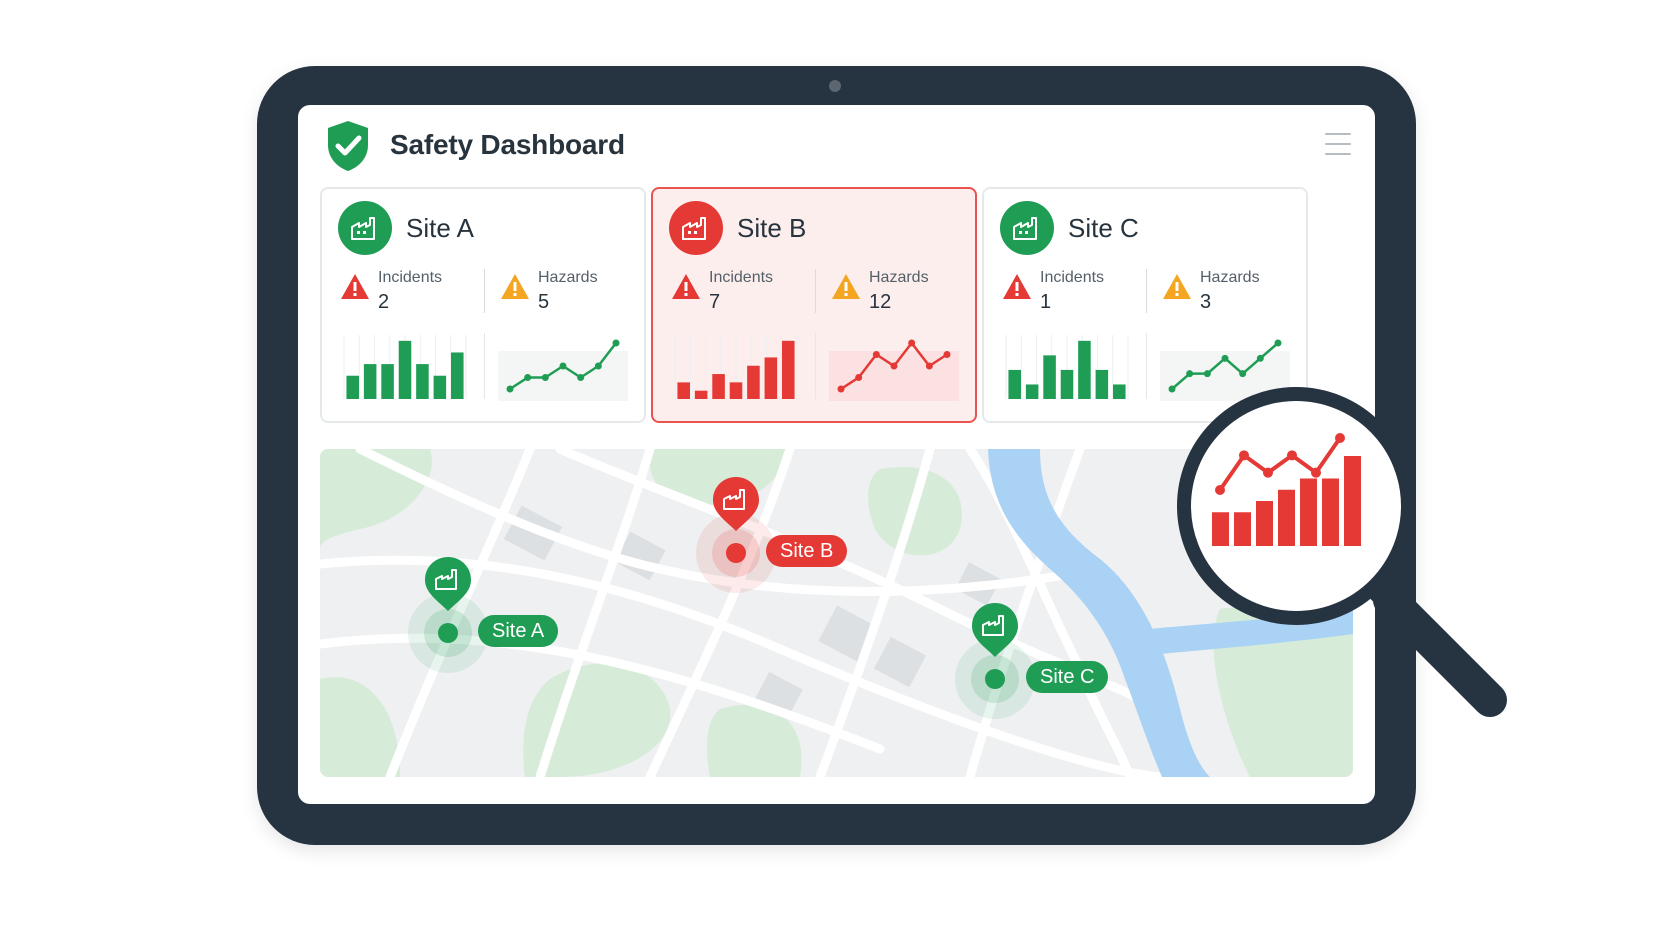  I want to click on site-name: Site C, so click(1103, 228).